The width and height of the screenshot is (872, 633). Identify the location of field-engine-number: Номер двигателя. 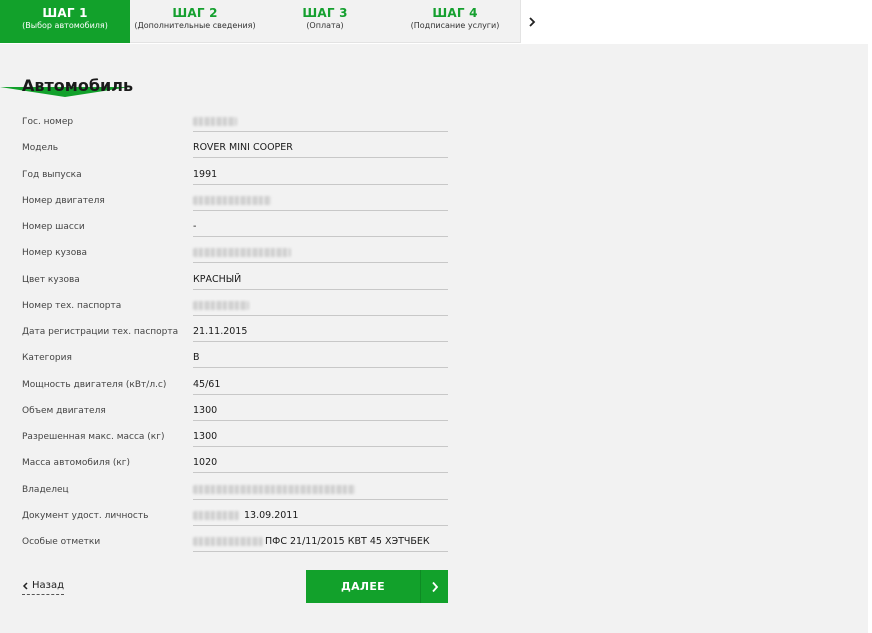
(230, 203).